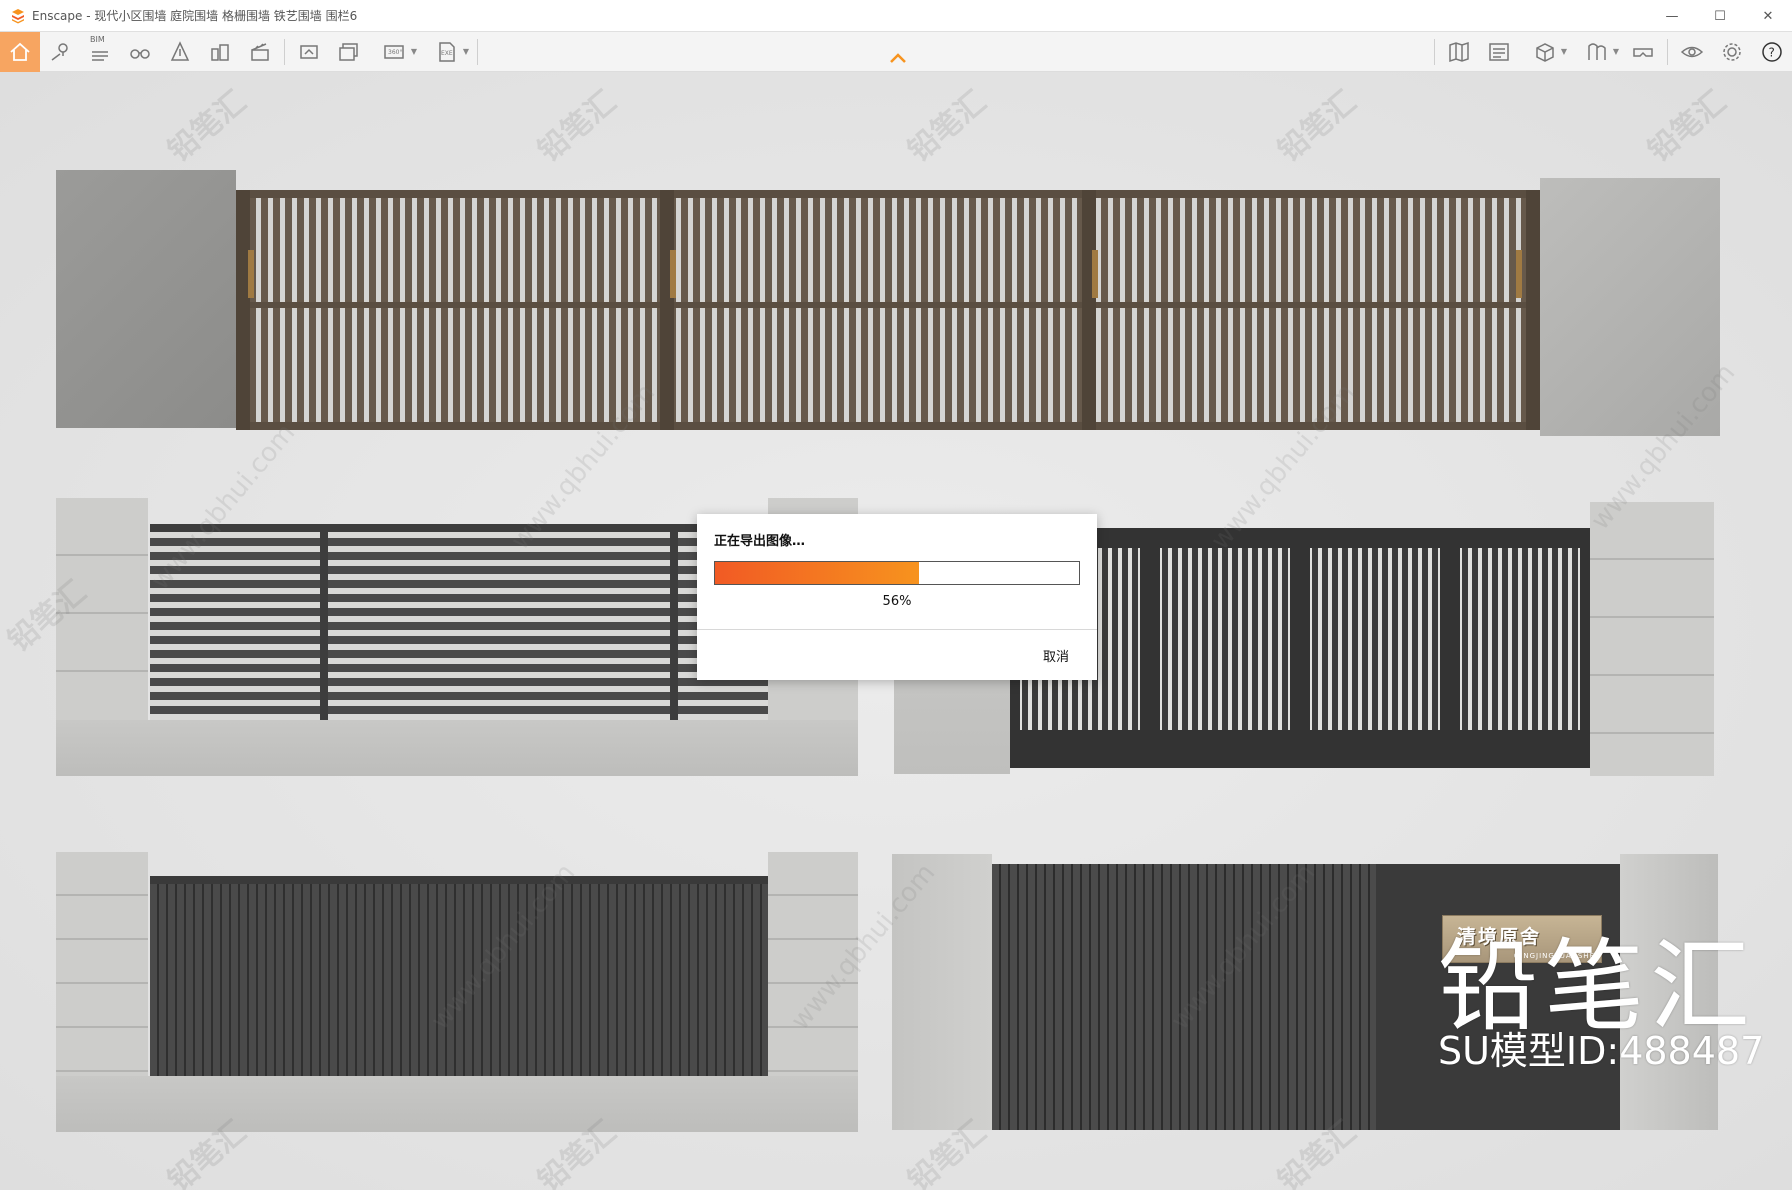  What do you see at coordinates (100, 52) in the screenshot?
I see `bim-button: BIM` at bounding box center [100, 52].